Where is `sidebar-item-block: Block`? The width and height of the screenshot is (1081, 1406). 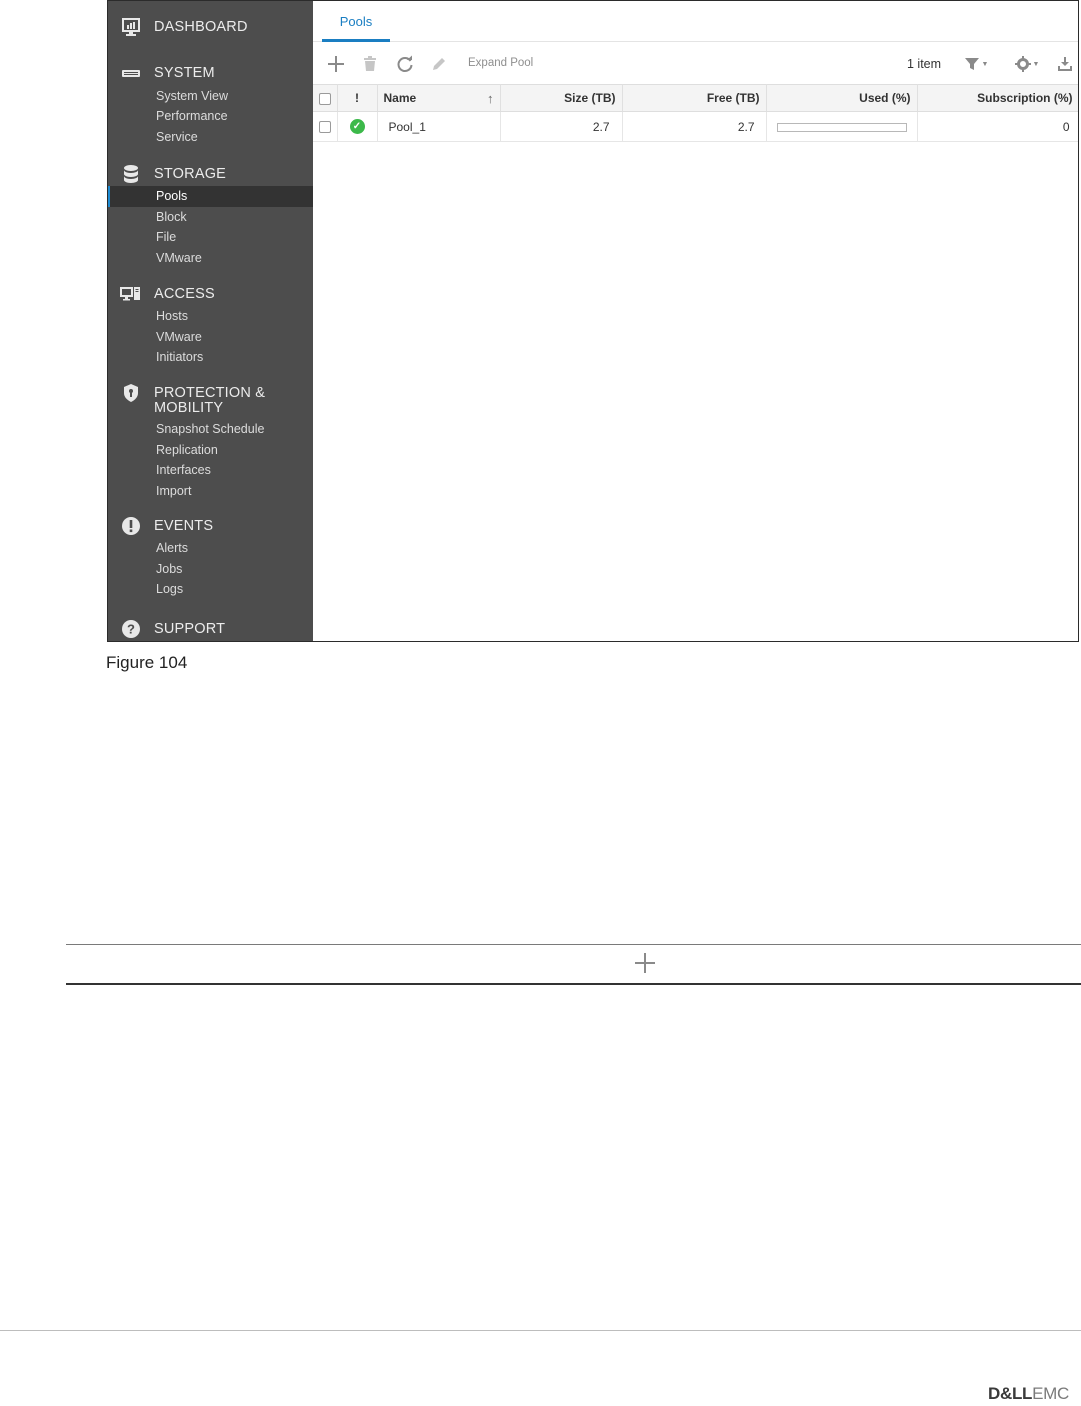 sidebar-item-block: Block is located at coordinates (210, 217).